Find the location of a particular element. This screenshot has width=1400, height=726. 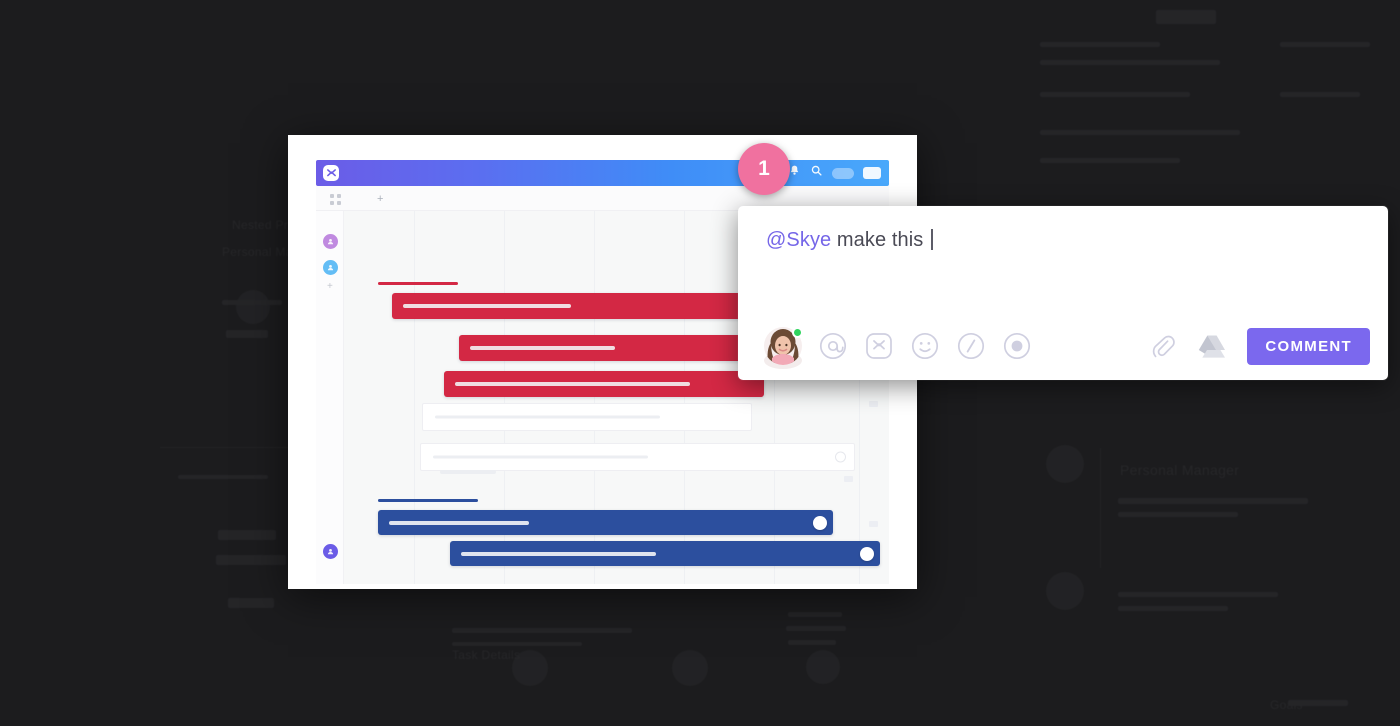

comment-input: @Skye make this is located at coordinates (1063, 240).